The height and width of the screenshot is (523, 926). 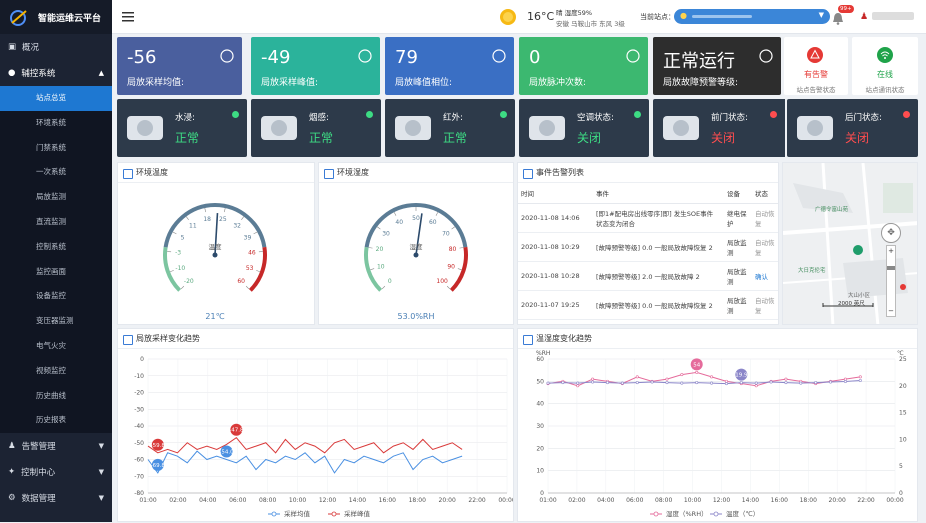 I want to click on stat-card: 79局放峰值相位:, so click(x=449, y=66).